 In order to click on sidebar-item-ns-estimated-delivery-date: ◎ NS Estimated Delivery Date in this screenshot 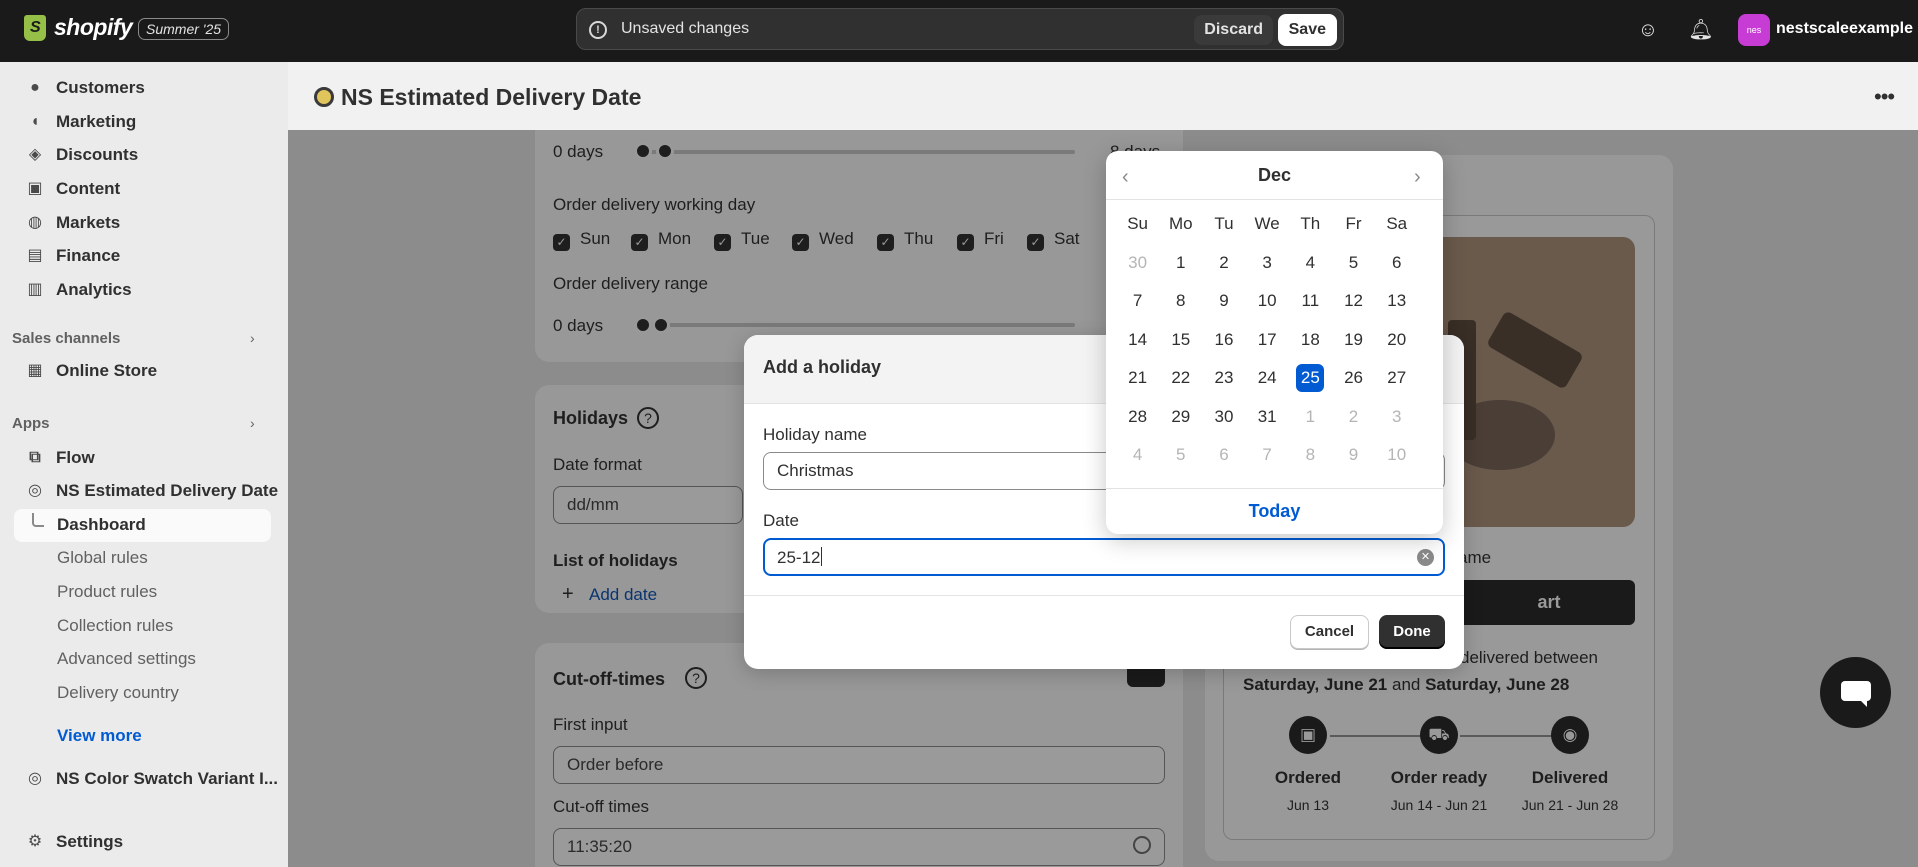, I will do `click(152, 491)`.